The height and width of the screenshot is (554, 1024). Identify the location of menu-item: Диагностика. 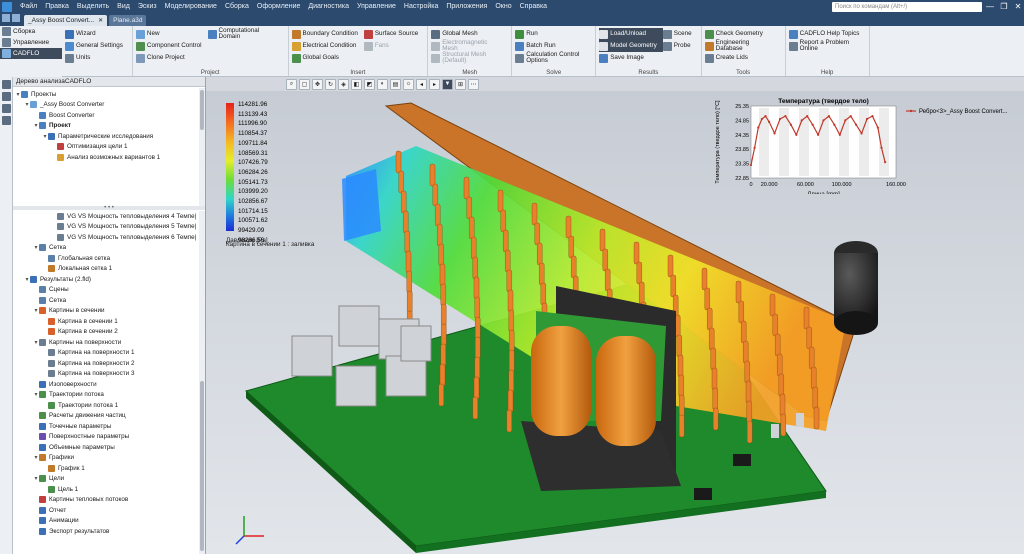
(328, 6).